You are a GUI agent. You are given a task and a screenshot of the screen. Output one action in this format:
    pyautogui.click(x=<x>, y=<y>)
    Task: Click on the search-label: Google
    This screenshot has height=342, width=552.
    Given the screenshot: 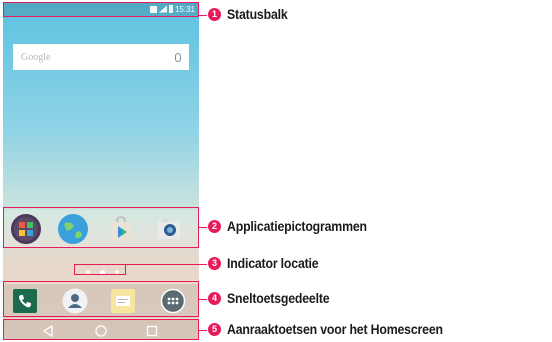 What is the action you would take?
    pyautogui.click(x=36, y=57)
    